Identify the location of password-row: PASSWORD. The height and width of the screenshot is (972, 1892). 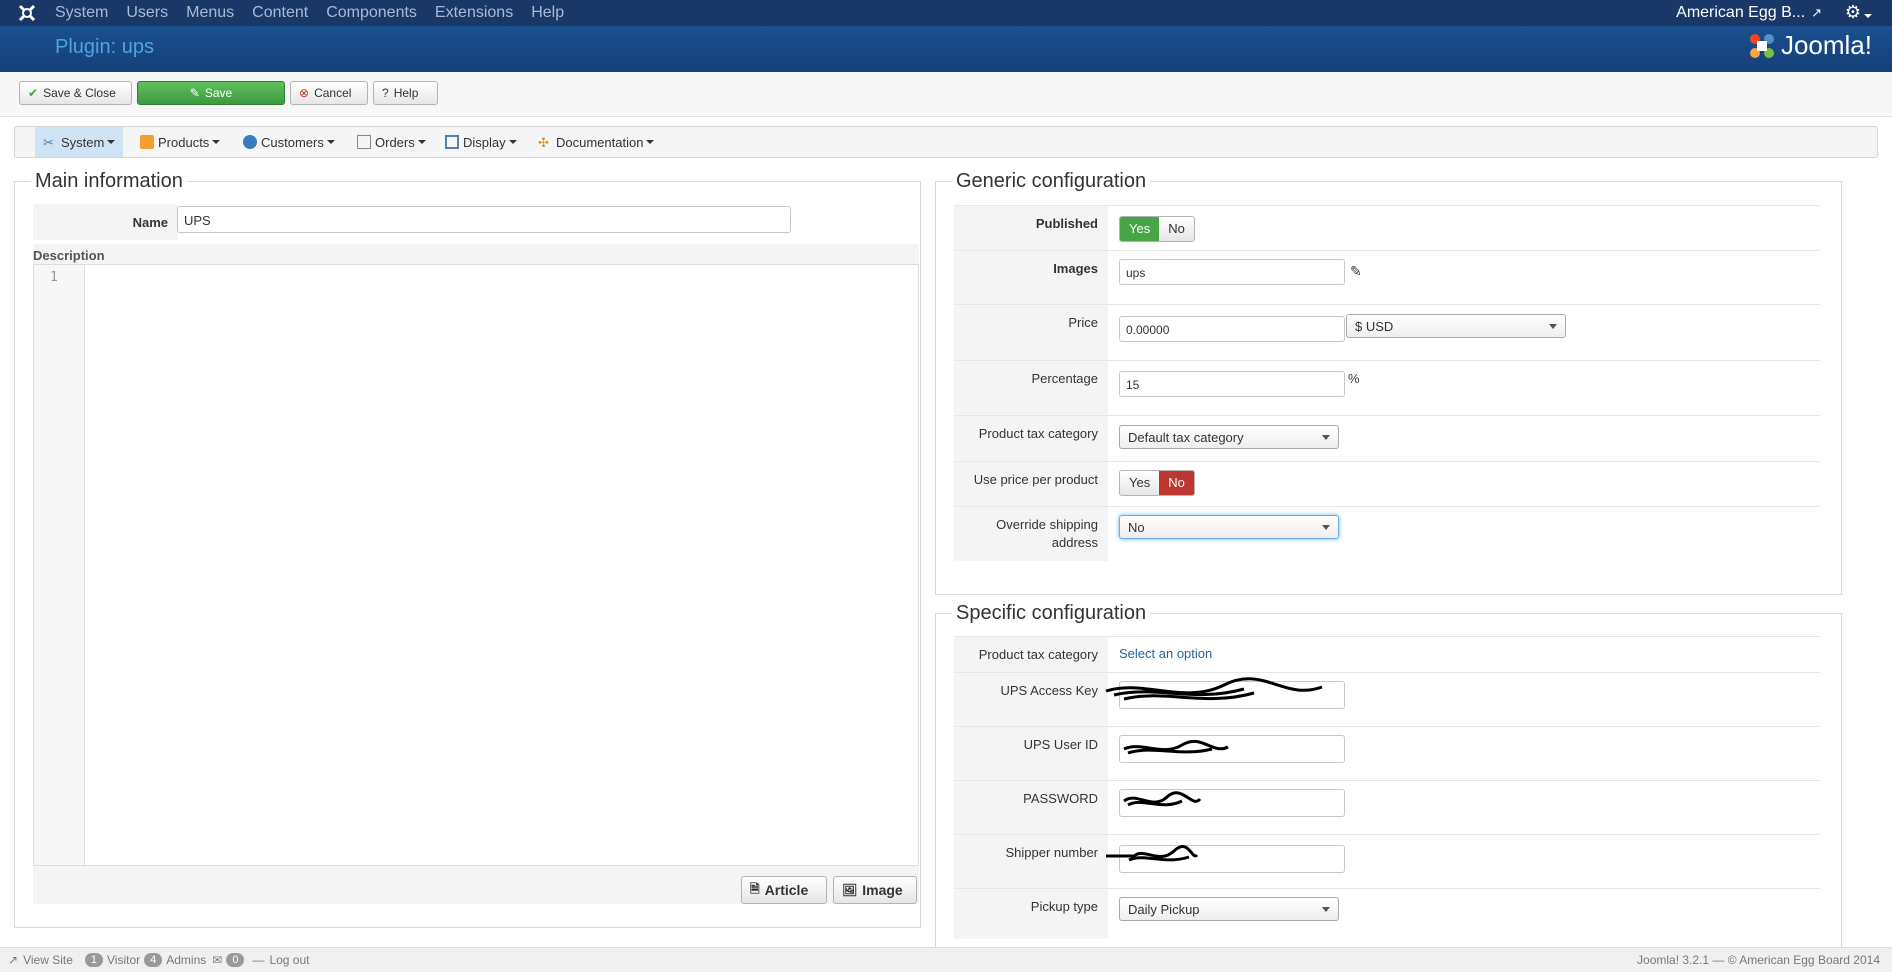
(1387, 807).